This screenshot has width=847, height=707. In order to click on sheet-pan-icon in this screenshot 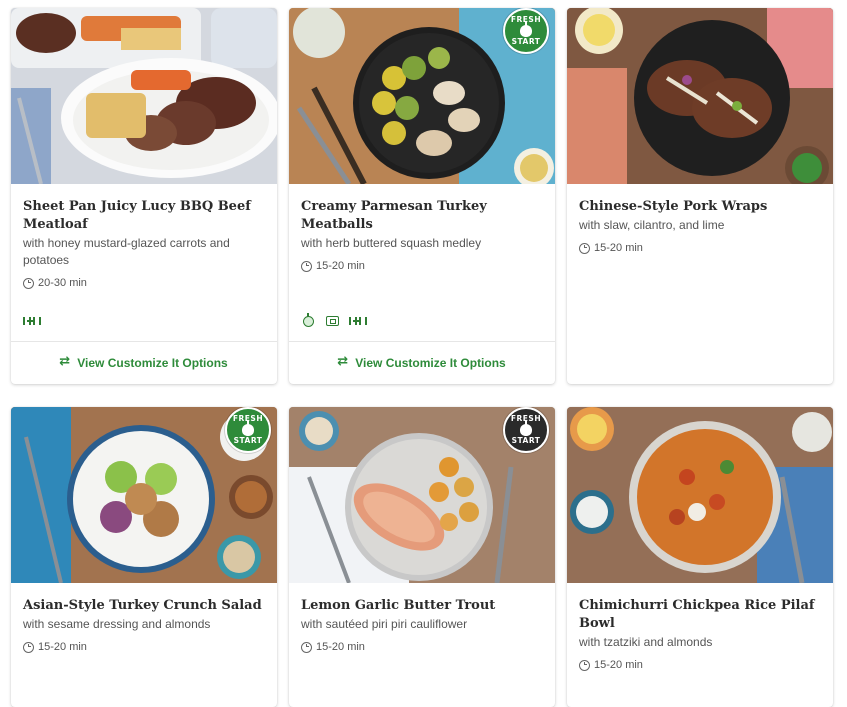, I will do `click(332, 321)`.